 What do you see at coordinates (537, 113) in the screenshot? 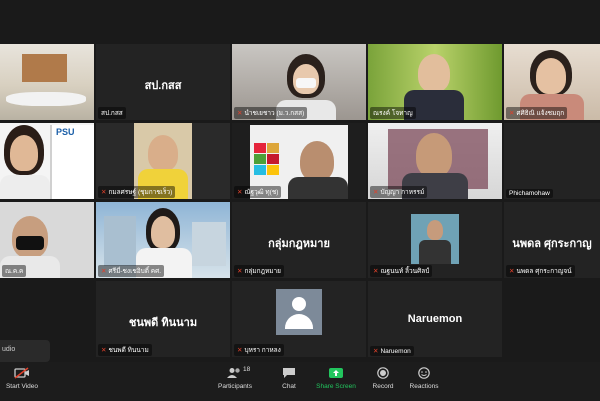
I see `participant-name-label: ✕ ศศิธิณิ แจ้งชมฤก` at bounding box center [537, 113].